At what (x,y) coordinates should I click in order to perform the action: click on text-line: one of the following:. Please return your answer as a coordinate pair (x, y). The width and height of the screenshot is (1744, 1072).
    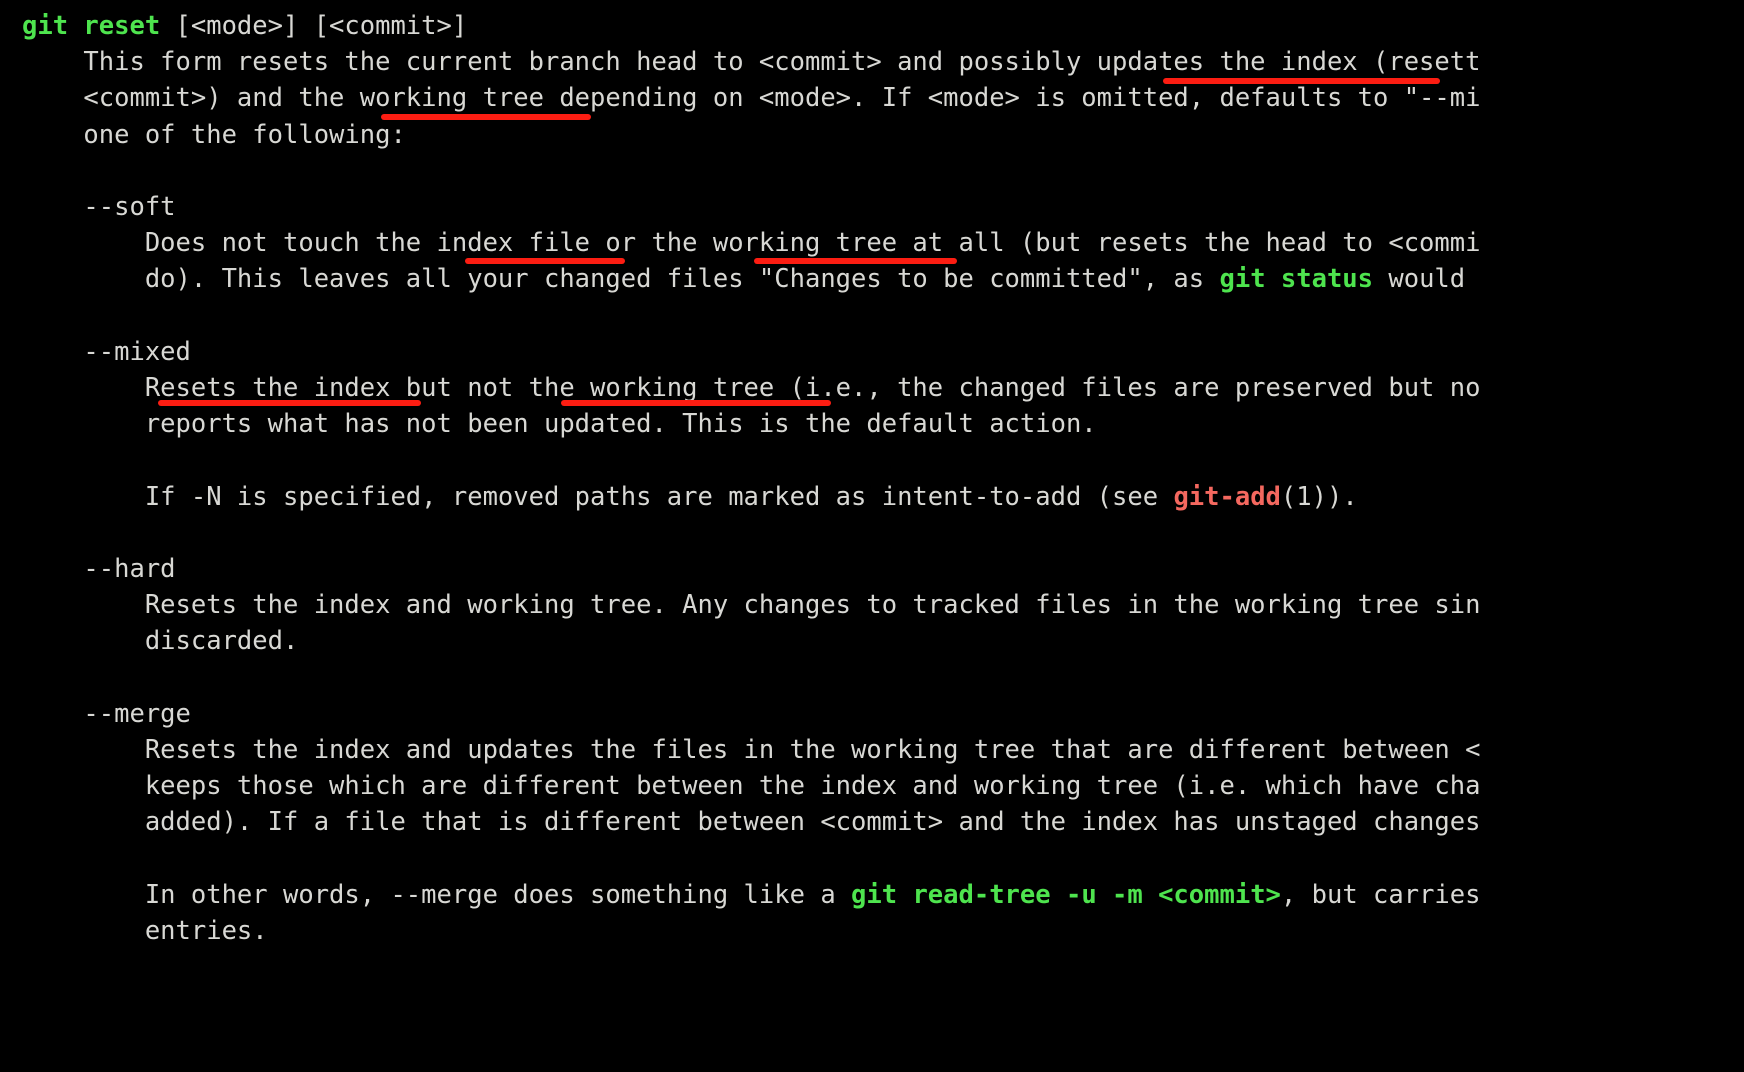
    Looking at the image, I should click on (214, 135).